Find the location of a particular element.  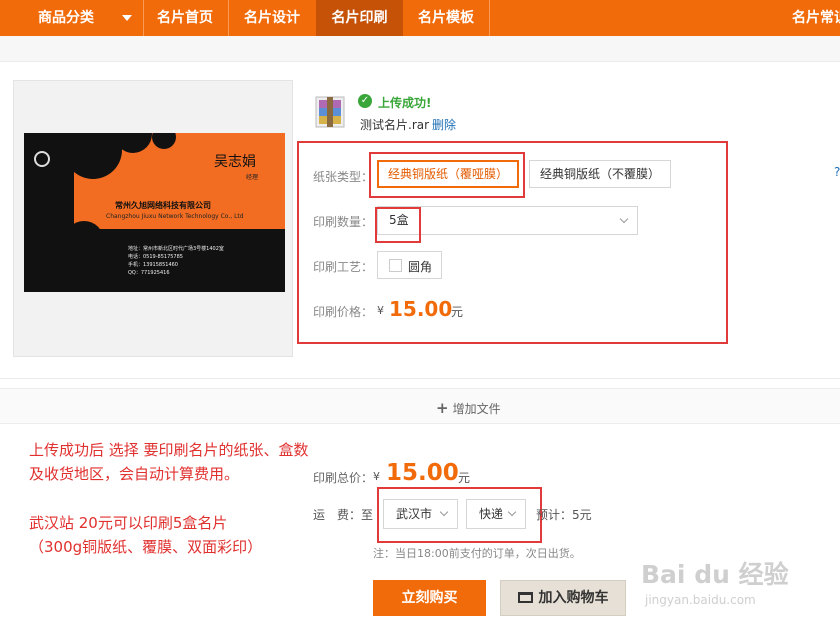

shipping-label: 运 费：至 is located at coordinates (343, 515).